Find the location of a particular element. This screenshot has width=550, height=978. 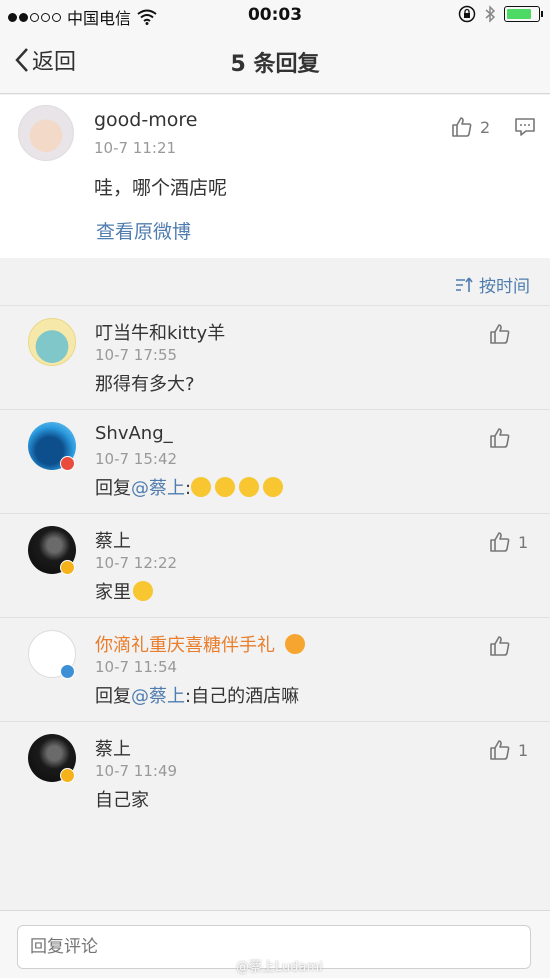

comment-username: good-more is located at coordinates (145, 120).